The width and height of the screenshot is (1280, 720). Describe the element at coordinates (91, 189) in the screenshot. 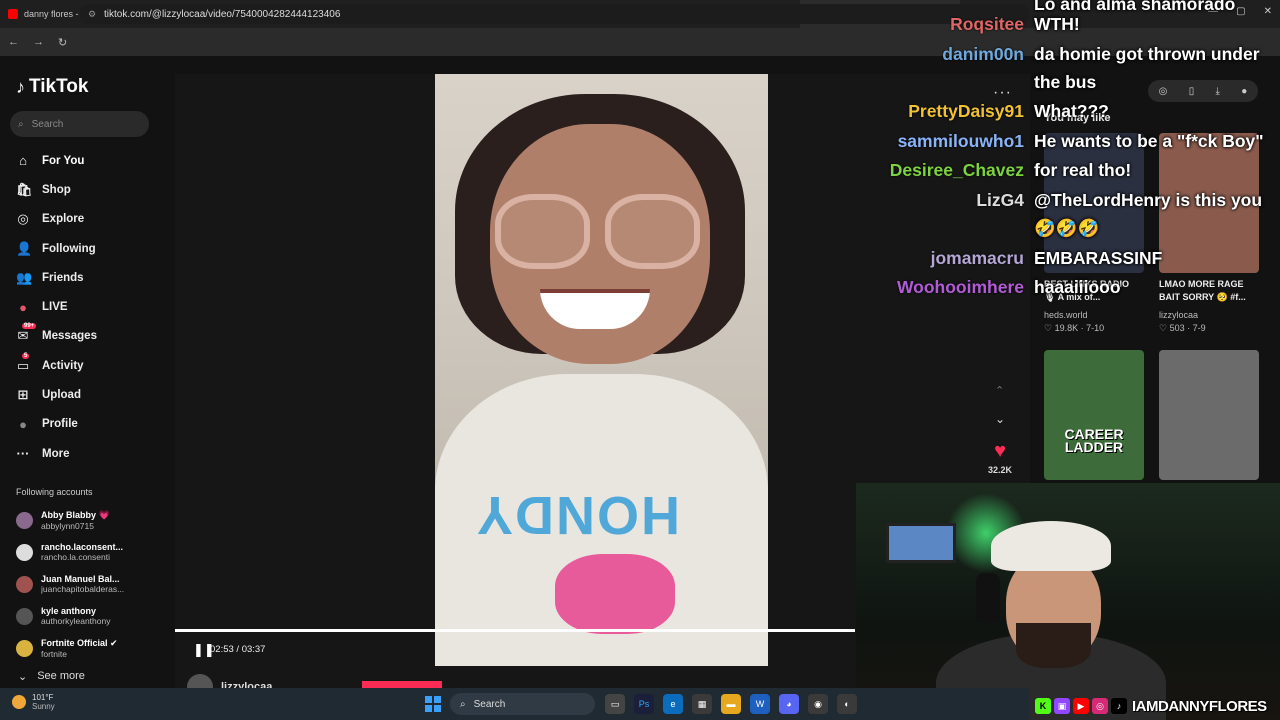

I see `sidebar-item-shop: 🛍 Shop` at that location.